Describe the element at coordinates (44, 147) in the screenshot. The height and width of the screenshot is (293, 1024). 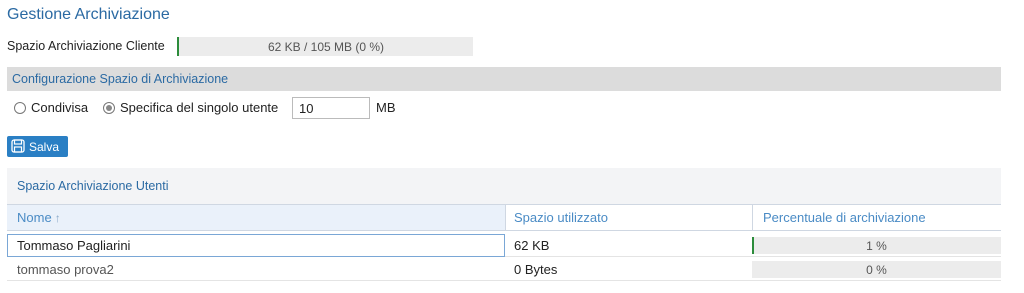
I see `save-button-label: Salva` at that location.